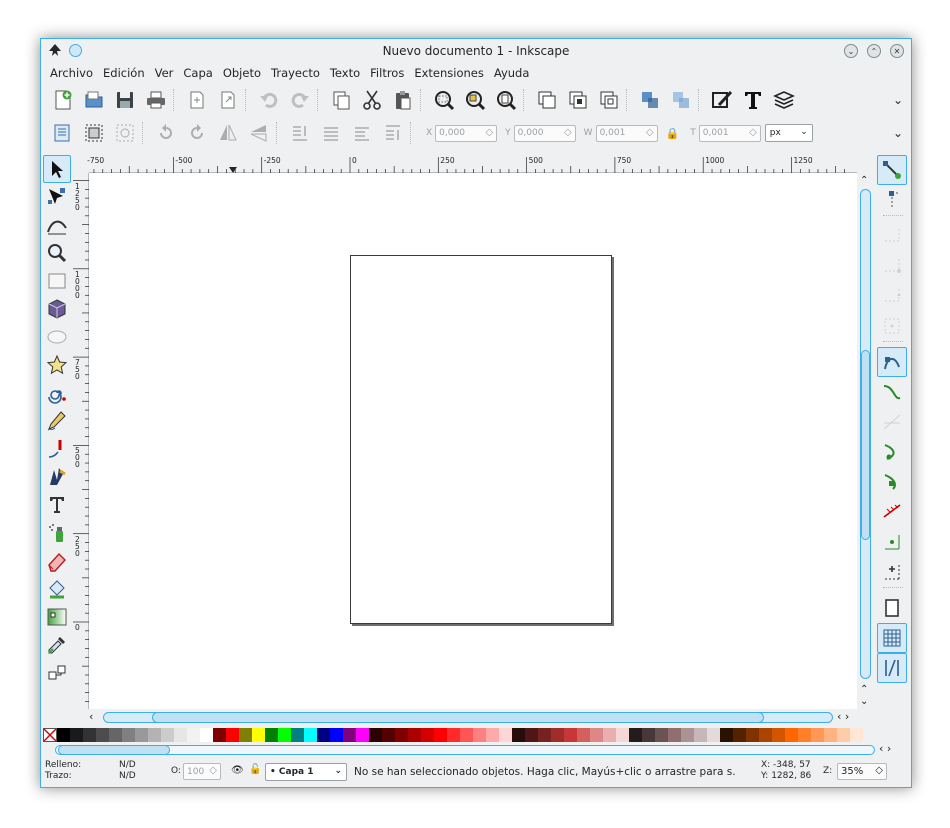 This screenshot has height=828, width=950. I want to click on tool-spiral, so click(57, 393).